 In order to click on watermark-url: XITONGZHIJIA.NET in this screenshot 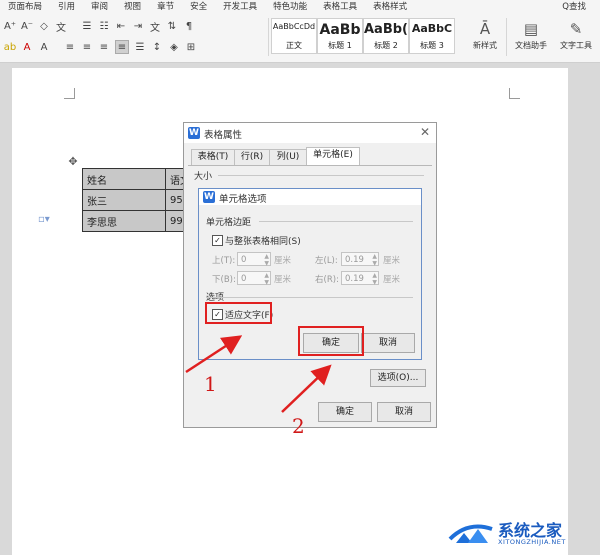, I will do `click(532, 542)`.